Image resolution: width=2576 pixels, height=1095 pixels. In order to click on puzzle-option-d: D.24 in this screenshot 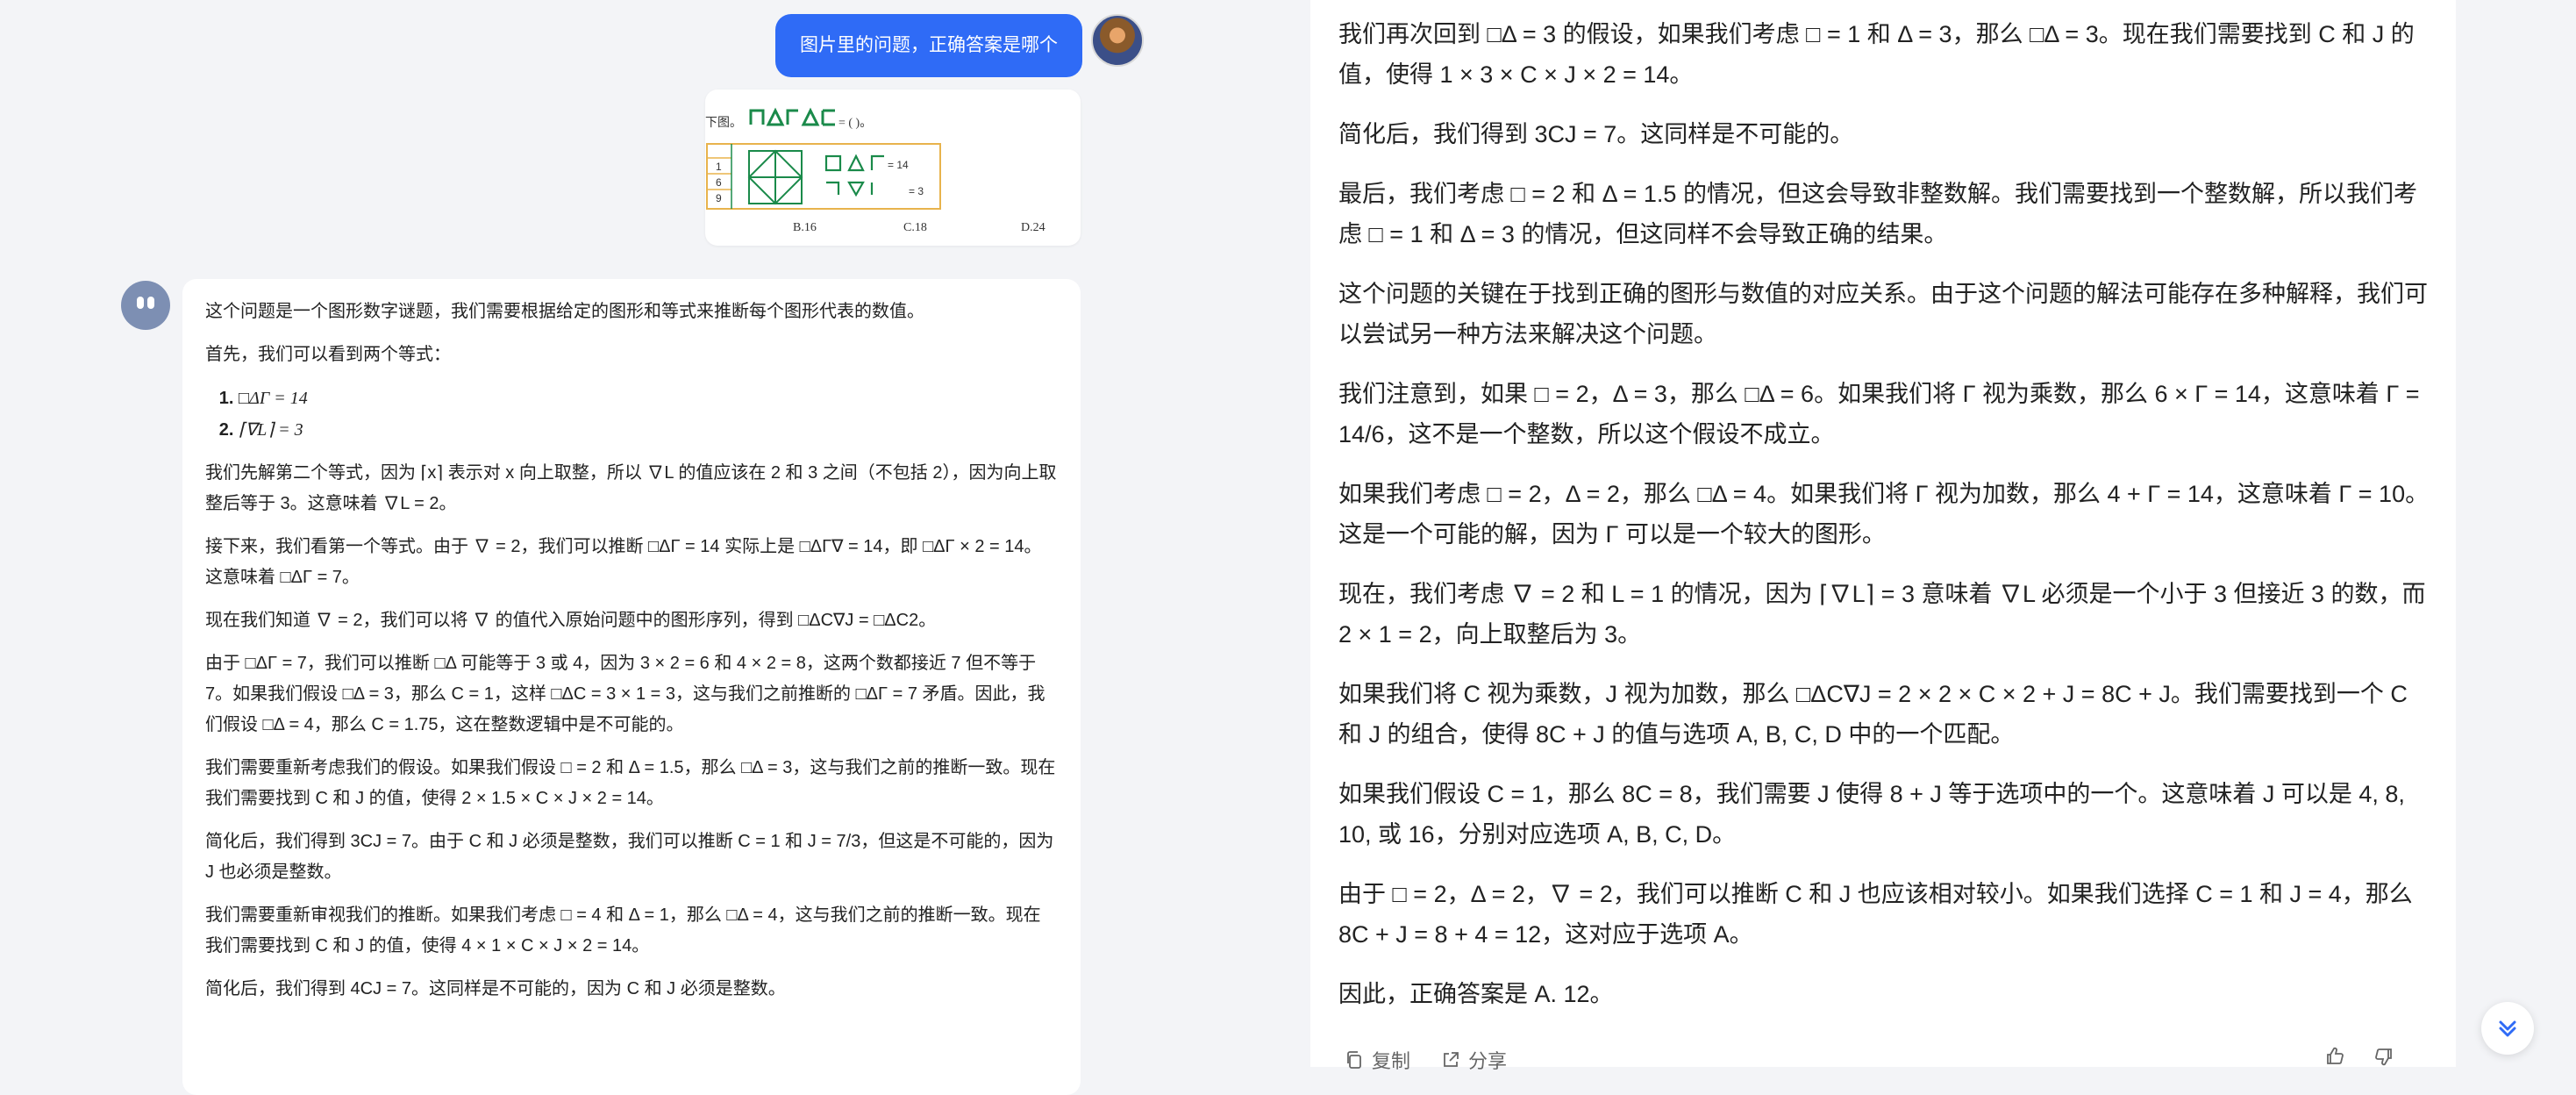, I will do `click(1033, 228)`.